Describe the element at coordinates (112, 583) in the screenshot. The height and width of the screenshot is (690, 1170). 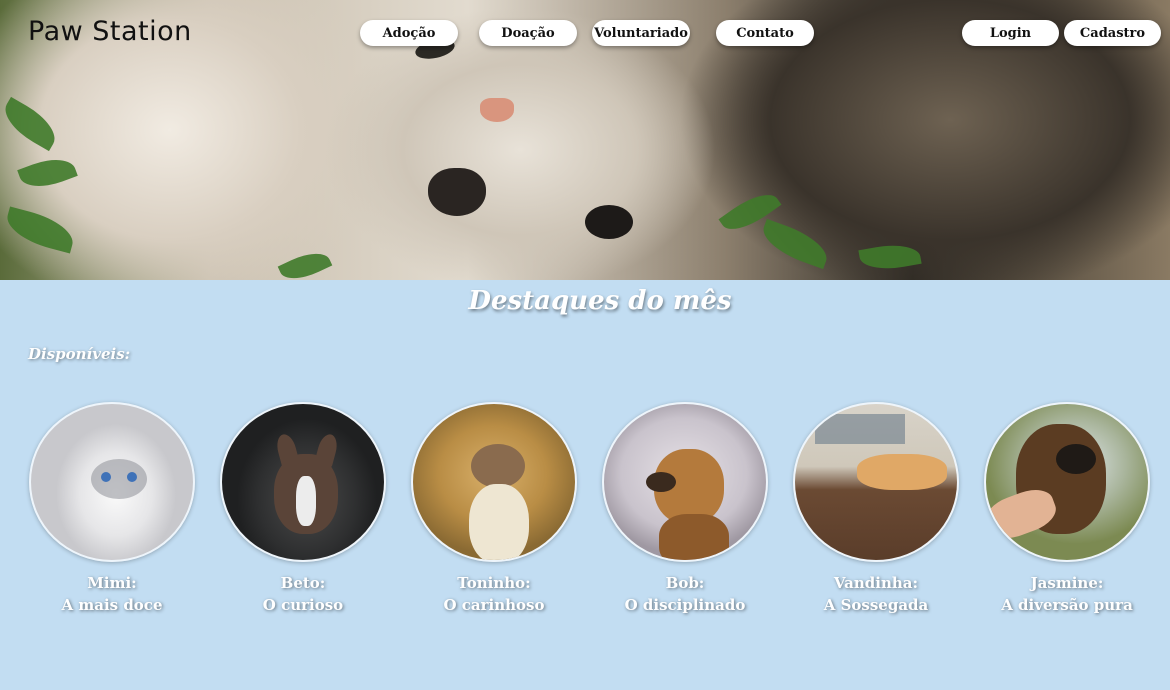
I see `pet-name: Mimi:` at that location.